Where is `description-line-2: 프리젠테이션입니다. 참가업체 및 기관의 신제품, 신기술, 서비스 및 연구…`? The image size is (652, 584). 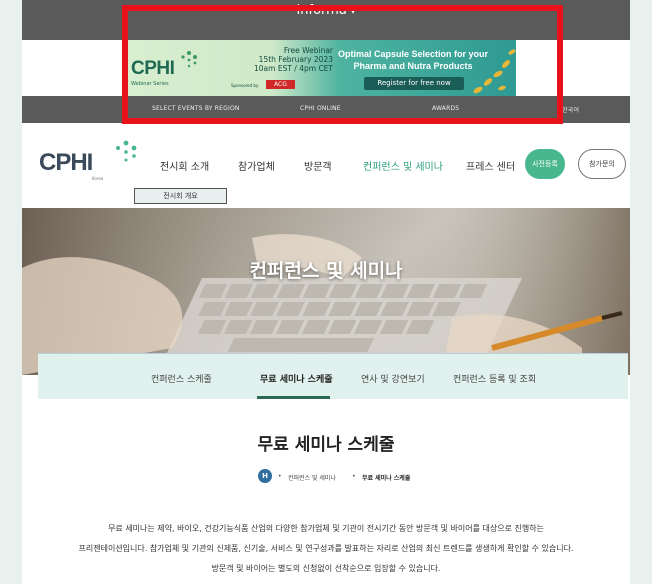
description-line-2: 프리젠테이션입니다. 참가업체 및 기관의 신제품, 신기술, 서비스 및 연구… is located at coordinates (326, 548).